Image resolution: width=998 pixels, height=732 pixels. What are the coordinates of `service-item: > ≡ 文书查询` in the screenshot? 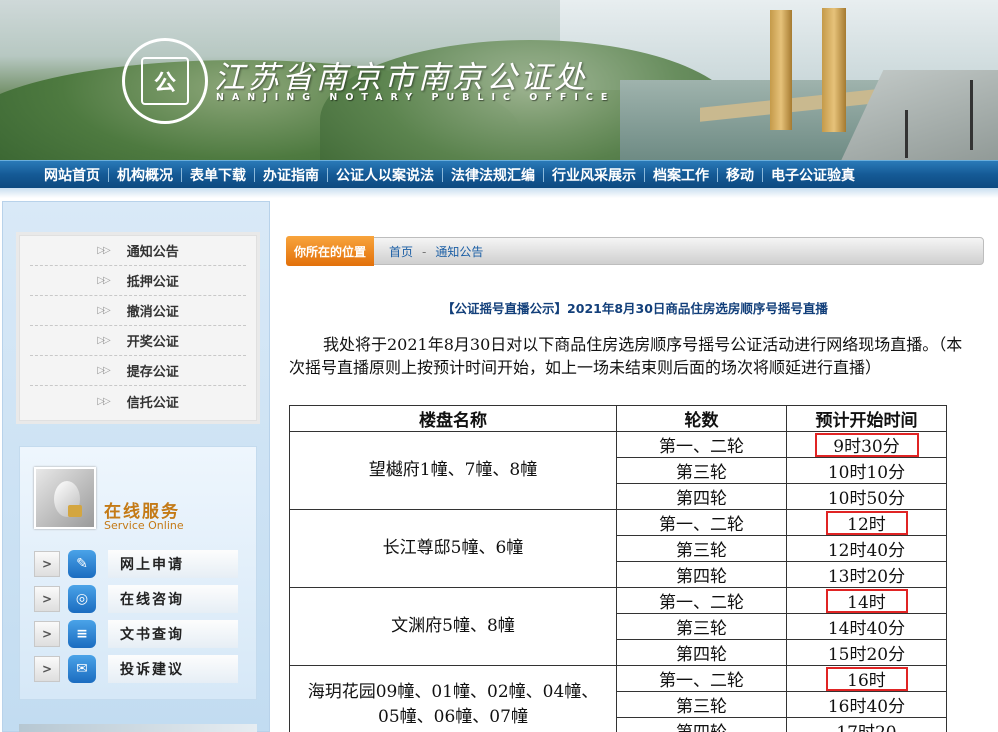 It's located at (141, 634).